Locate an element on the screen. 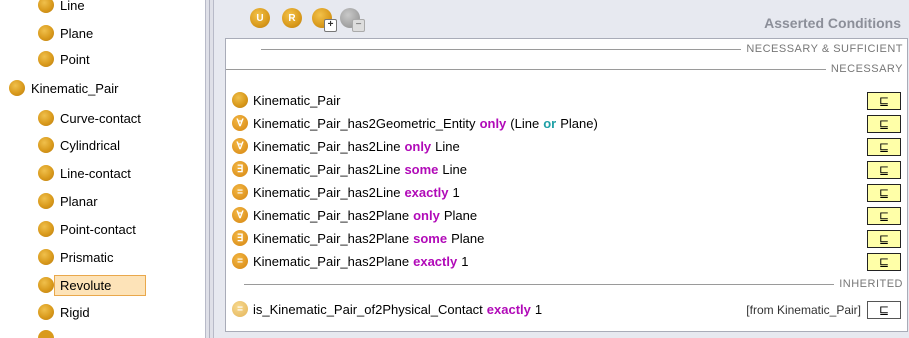 The image size is (909, 338). tree-item-kinematic-pair: Kinematic_Pair is located at coordinates (63, 88).